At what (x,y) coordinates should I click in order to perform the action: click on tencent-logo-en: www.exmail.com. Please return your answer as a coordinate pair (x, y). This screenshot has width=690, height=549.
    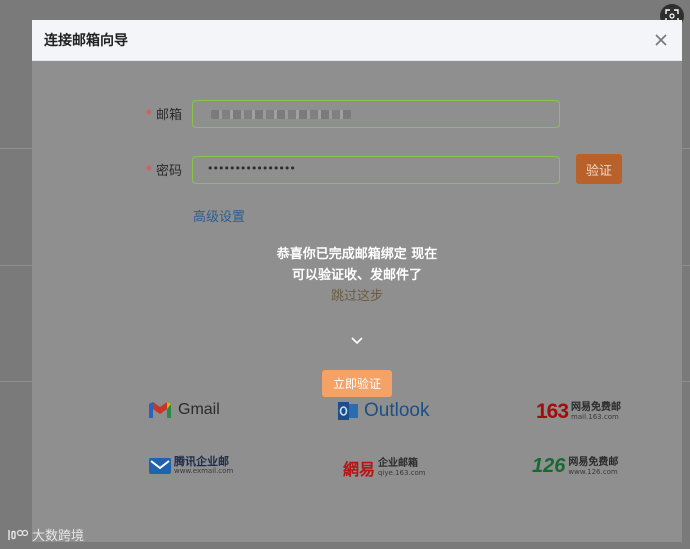
    Looking at the image, I should click on (204, 471).